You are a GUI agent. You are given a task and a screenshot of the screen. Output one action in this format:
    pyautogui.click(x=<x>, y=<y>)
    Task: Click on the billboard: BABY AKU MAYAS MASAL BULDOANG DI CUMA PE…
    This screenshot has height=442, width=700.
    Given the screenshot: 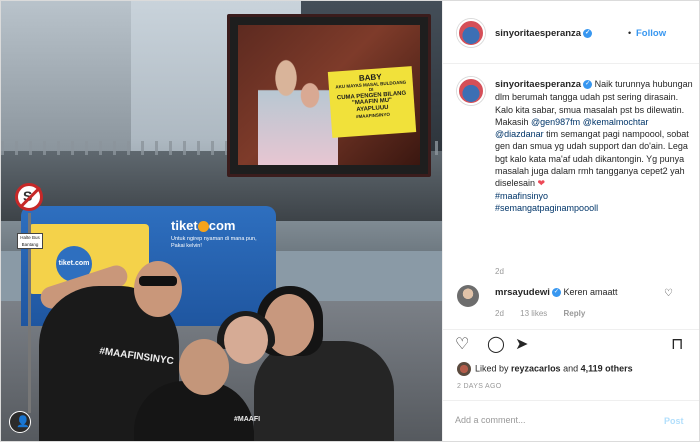 What is the action you would take?
    pyautogui.click(x=329, y=95)
    